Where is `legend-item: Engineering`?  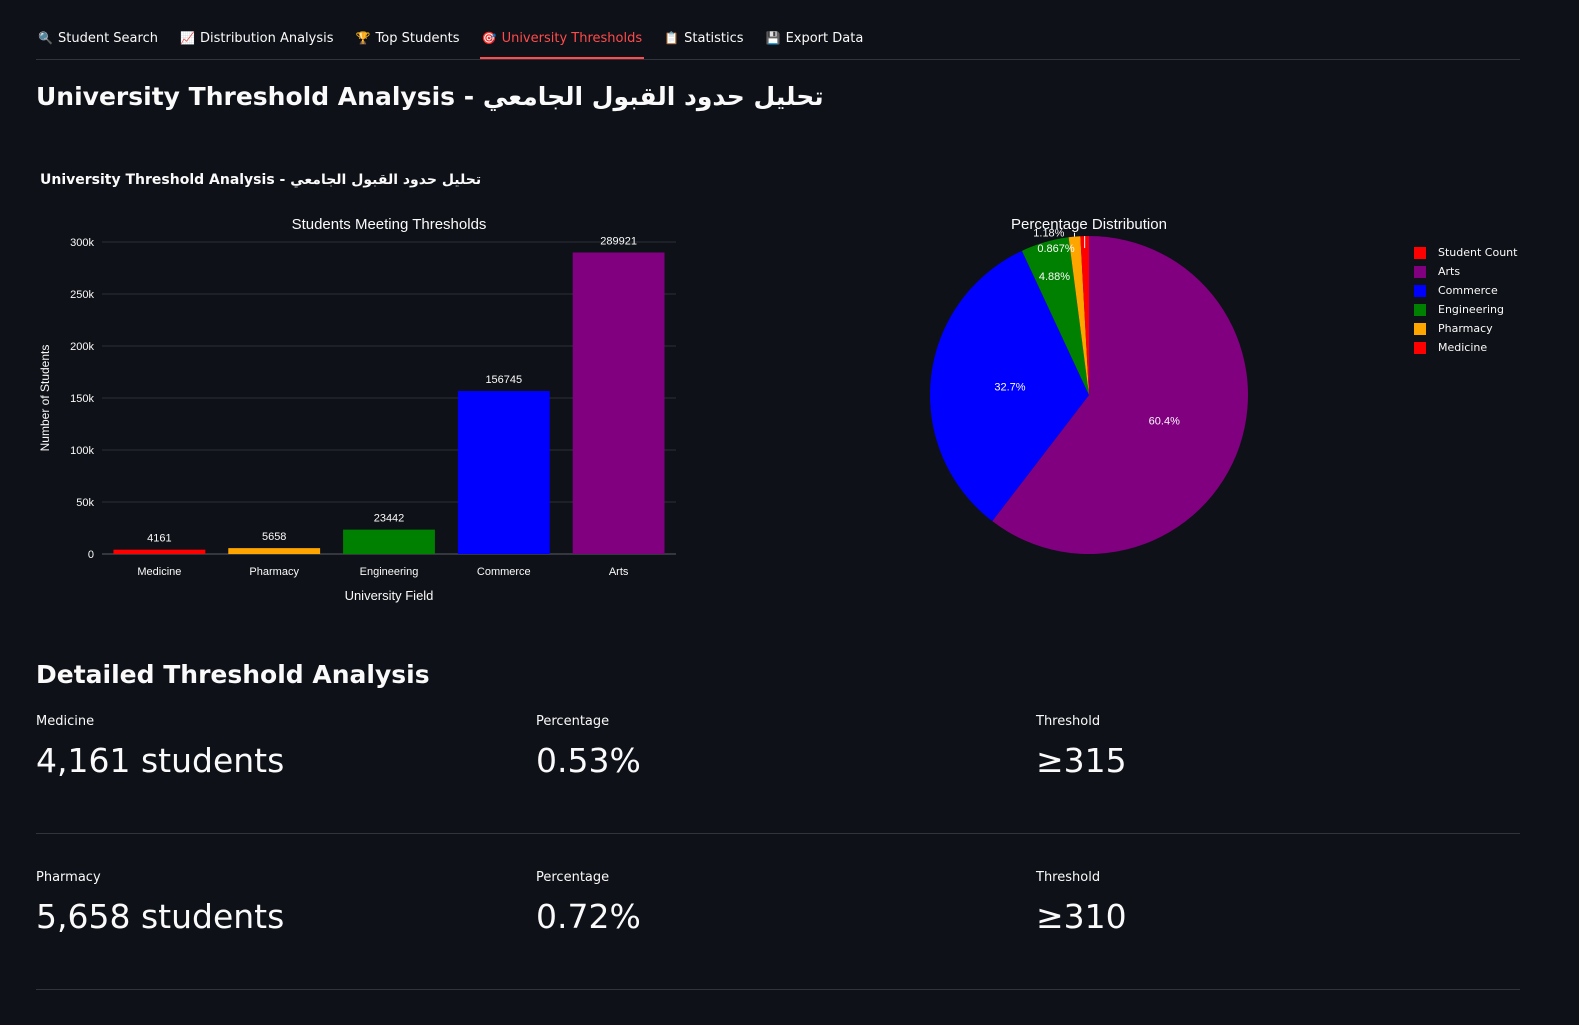 legend-item: Engineering is located at coordinates (1465, 309).